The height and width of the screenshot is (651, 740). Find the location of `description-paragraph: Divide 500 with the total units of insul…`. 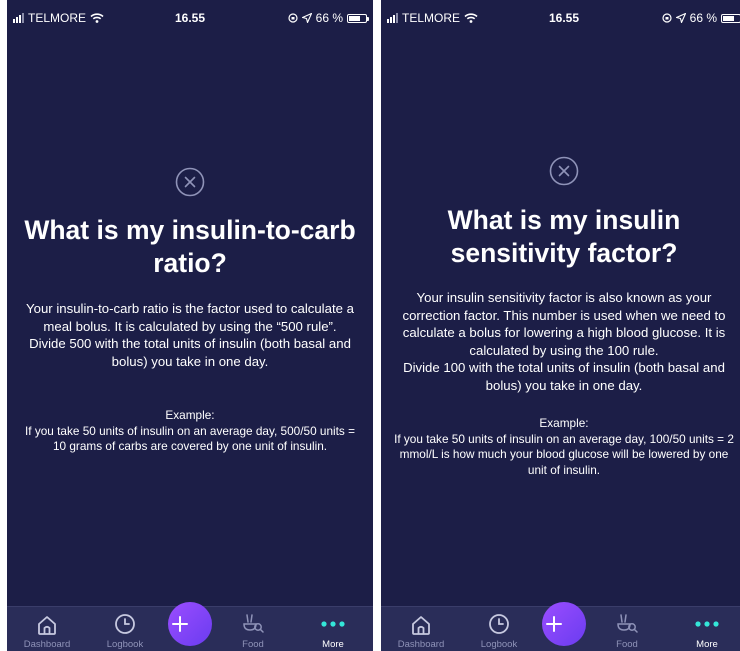

description-paragraph: Divide 500 with the total units of insul… is located at coordinates (190, 352).